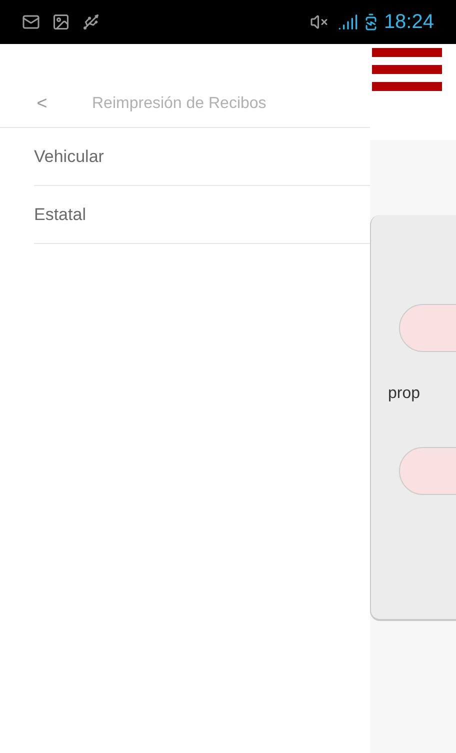  What do you see at coordinates (179, 104) in the screenshot?
I see `drawer-title: Reimpresión de Recibos` at bounding box center [179, 104].